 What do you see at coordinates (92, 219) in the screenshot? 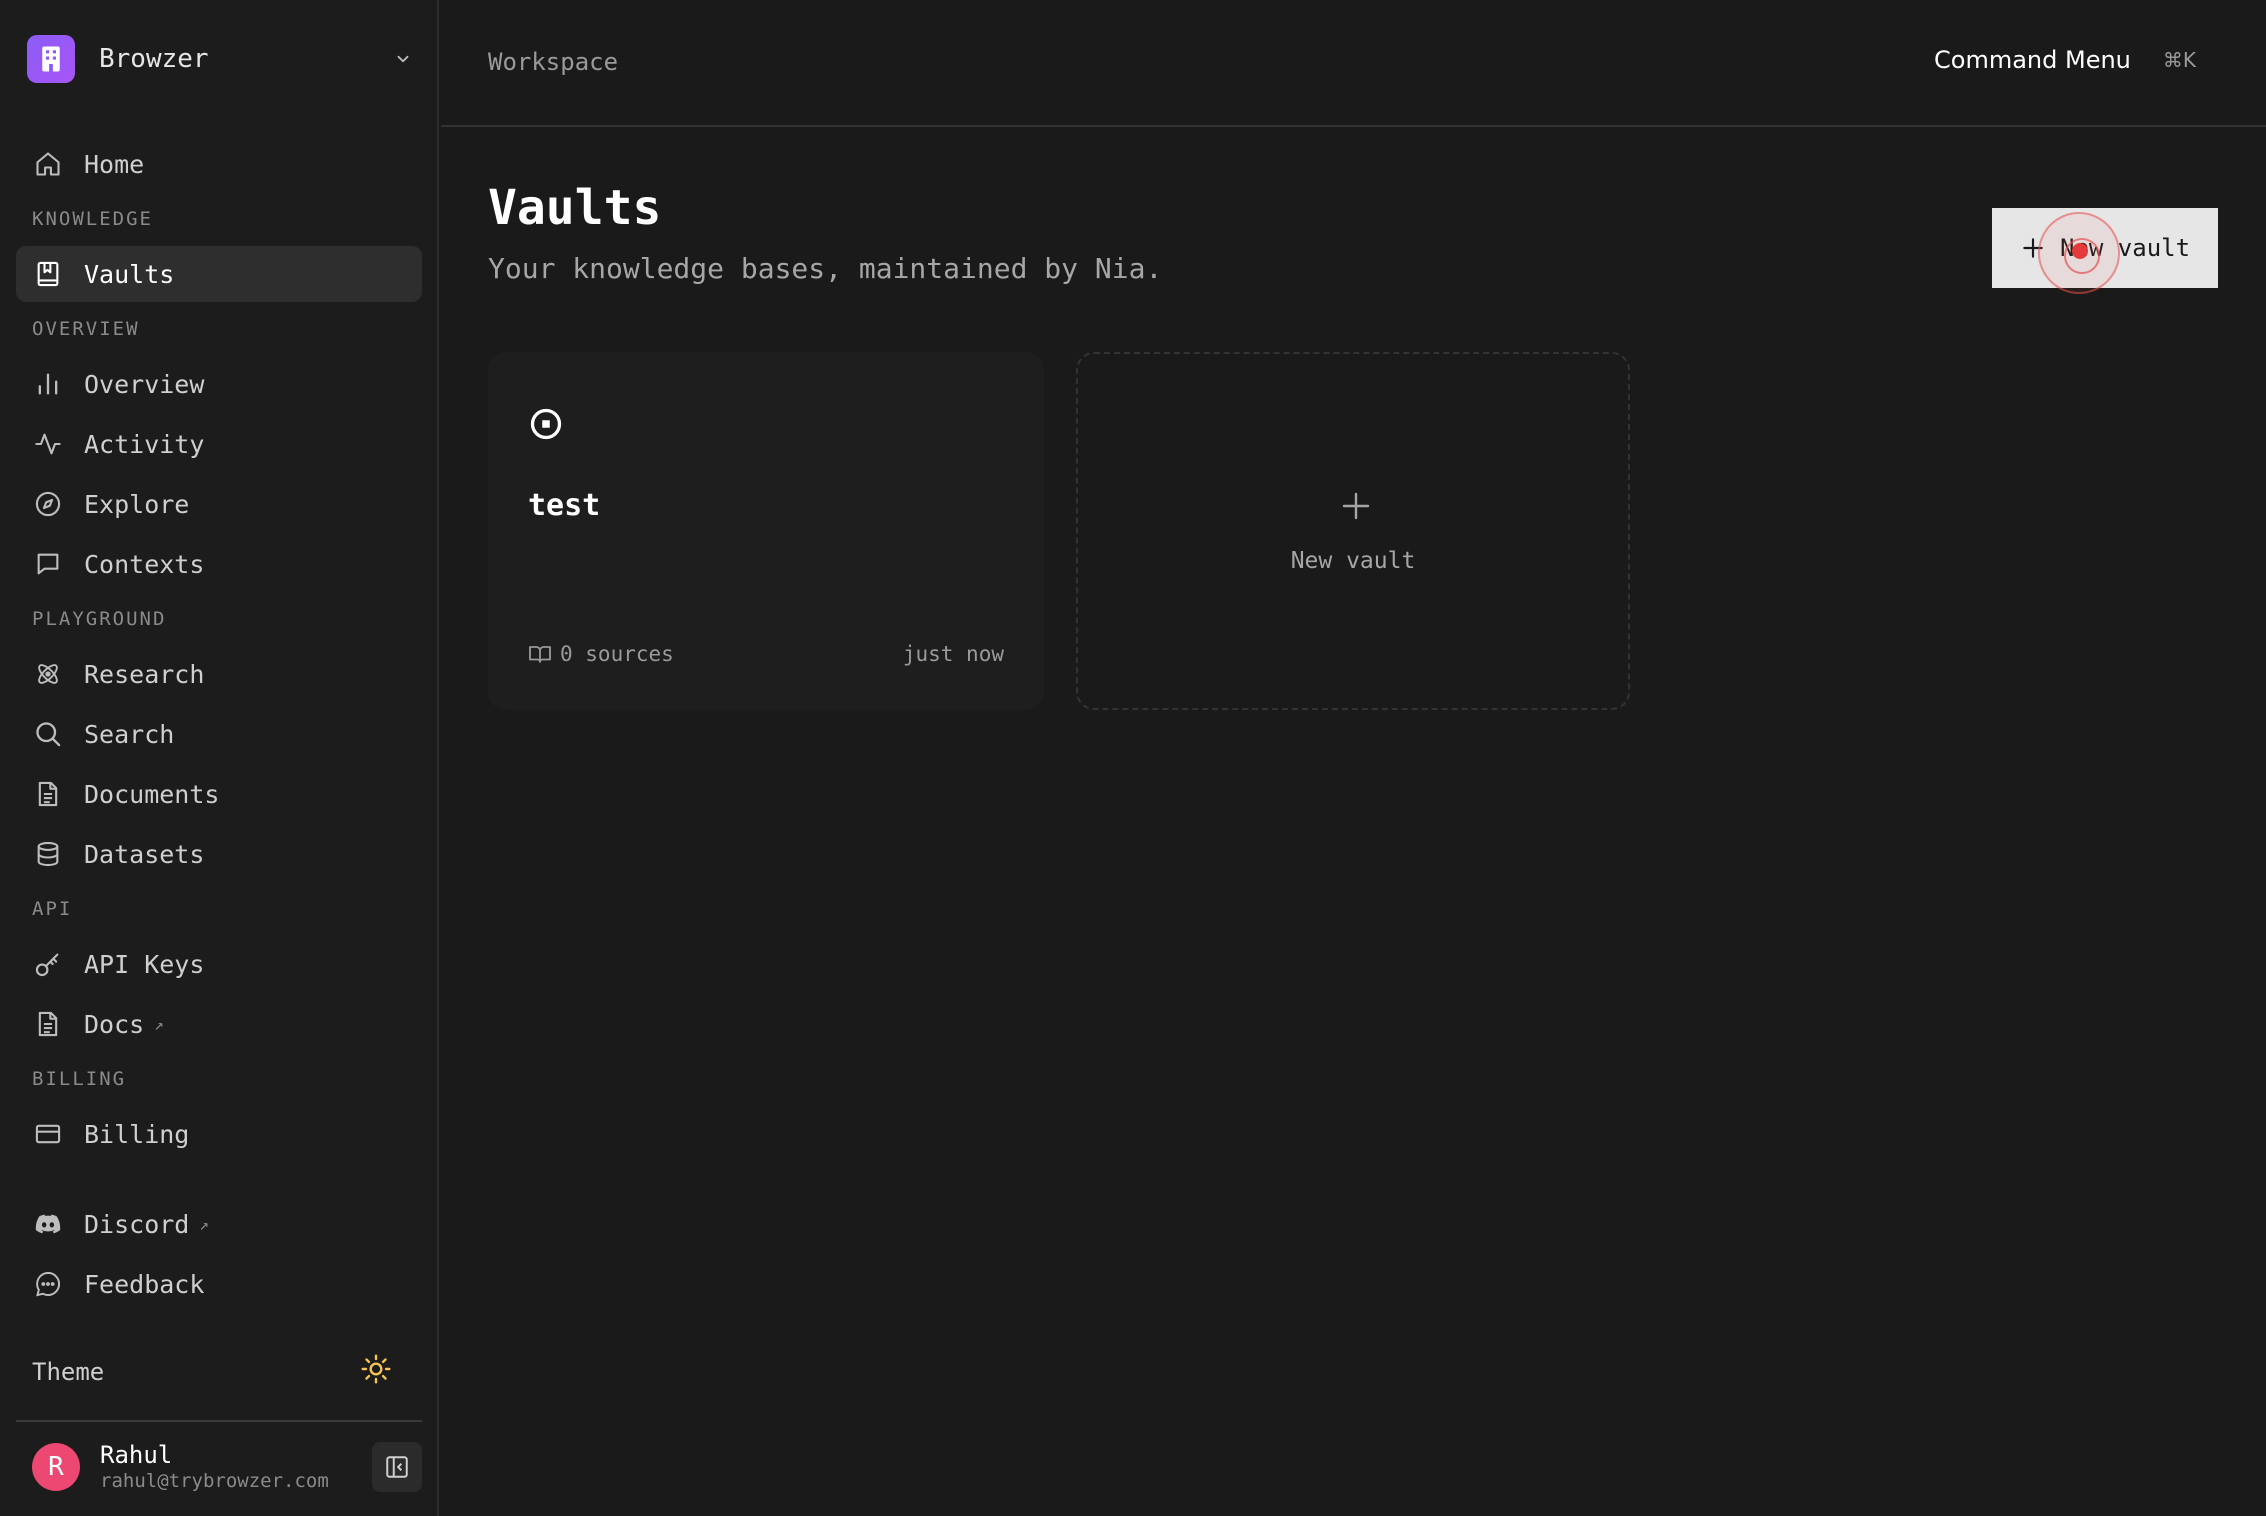
I see `section-knowledge: KNOWLEDGE` at bounding box center [92, 219].